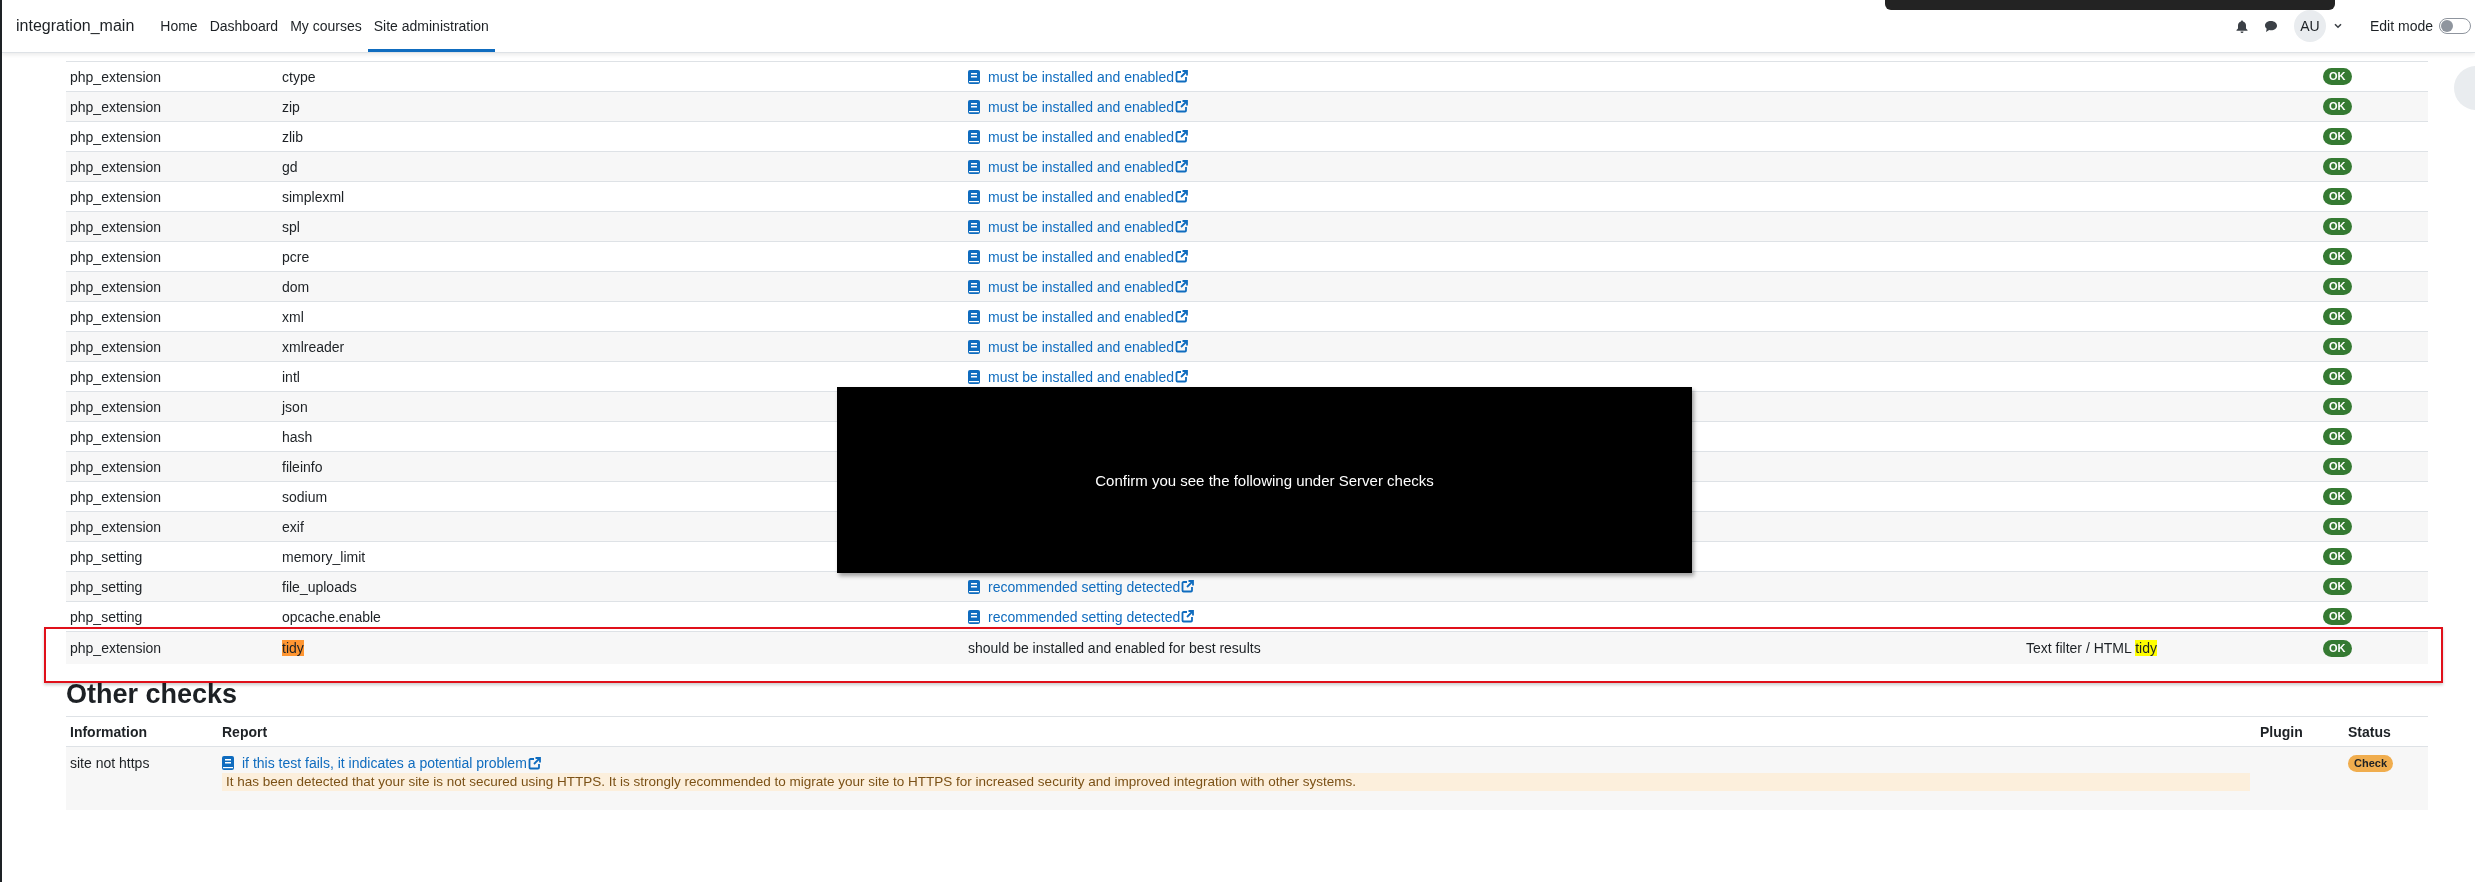 The height and width of the screenshot is (882, 2475). Describe the element at coordinates (295, 256) in the screenshot. I see `check-info: pcre` at that location.